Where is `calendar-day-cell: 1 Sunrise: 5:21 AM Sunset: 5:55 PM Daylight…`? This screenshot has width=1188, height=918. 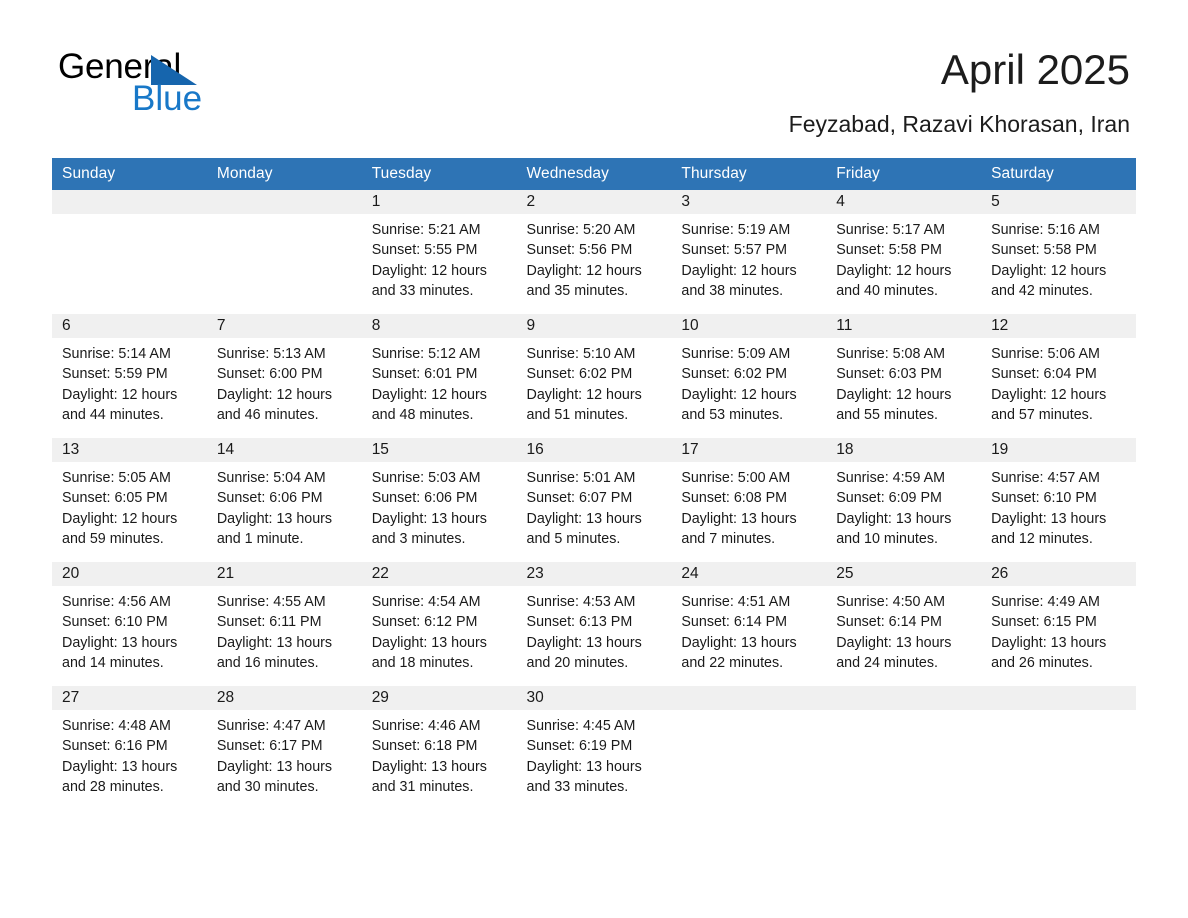
calendar-day-cell: 1 Sunrise: 5:21 AM Sunset: 5:55 PM Daylight… is located at coordinates (439, 245).